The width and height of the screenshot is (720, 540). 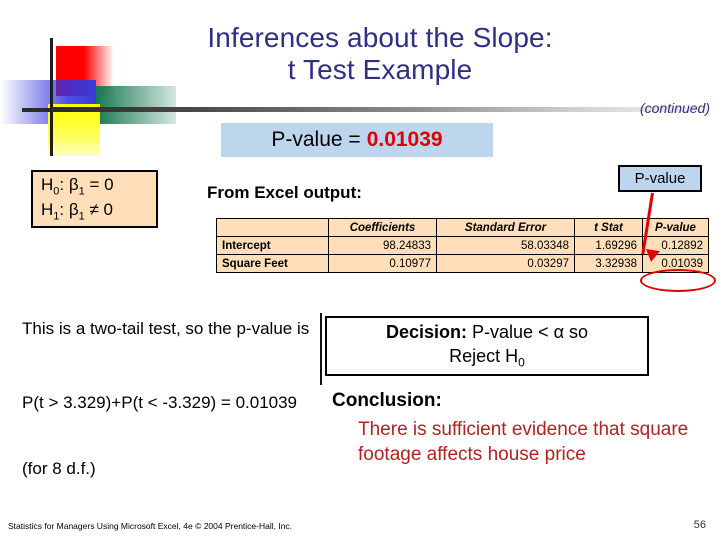 I want to click on highlight-ellipse-icon, so click(x=678, y=280).